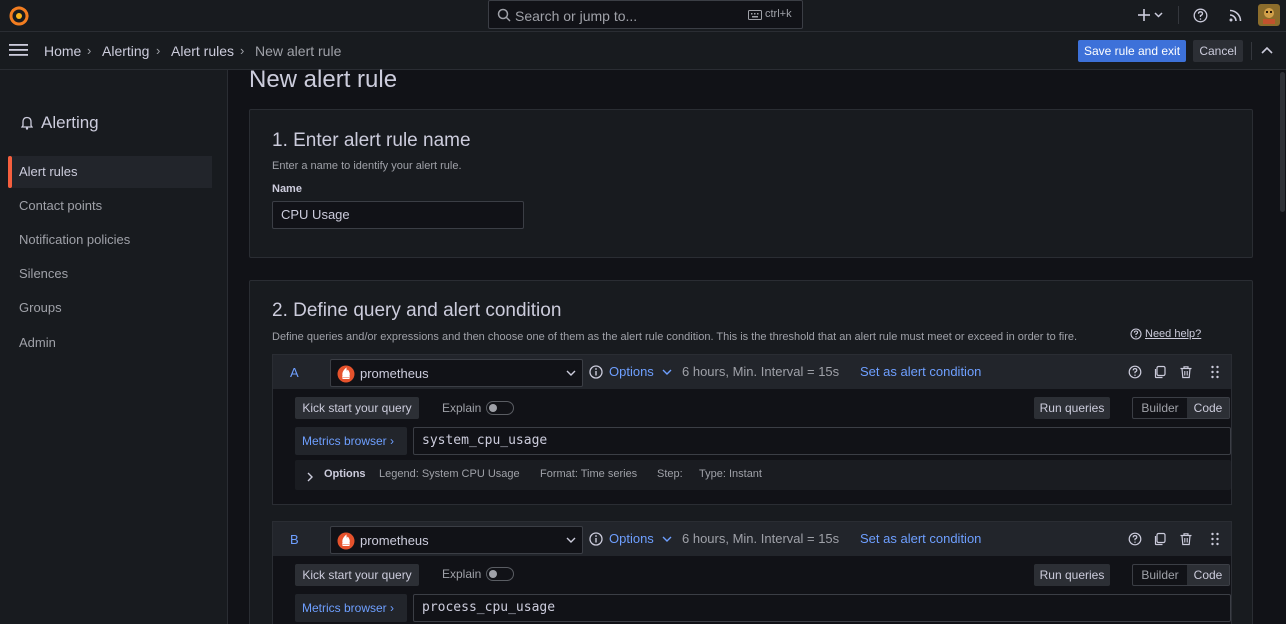 This screenshot has width=1286, height=624. I want to click on options-type: Type: Instant, so click(730, 474).